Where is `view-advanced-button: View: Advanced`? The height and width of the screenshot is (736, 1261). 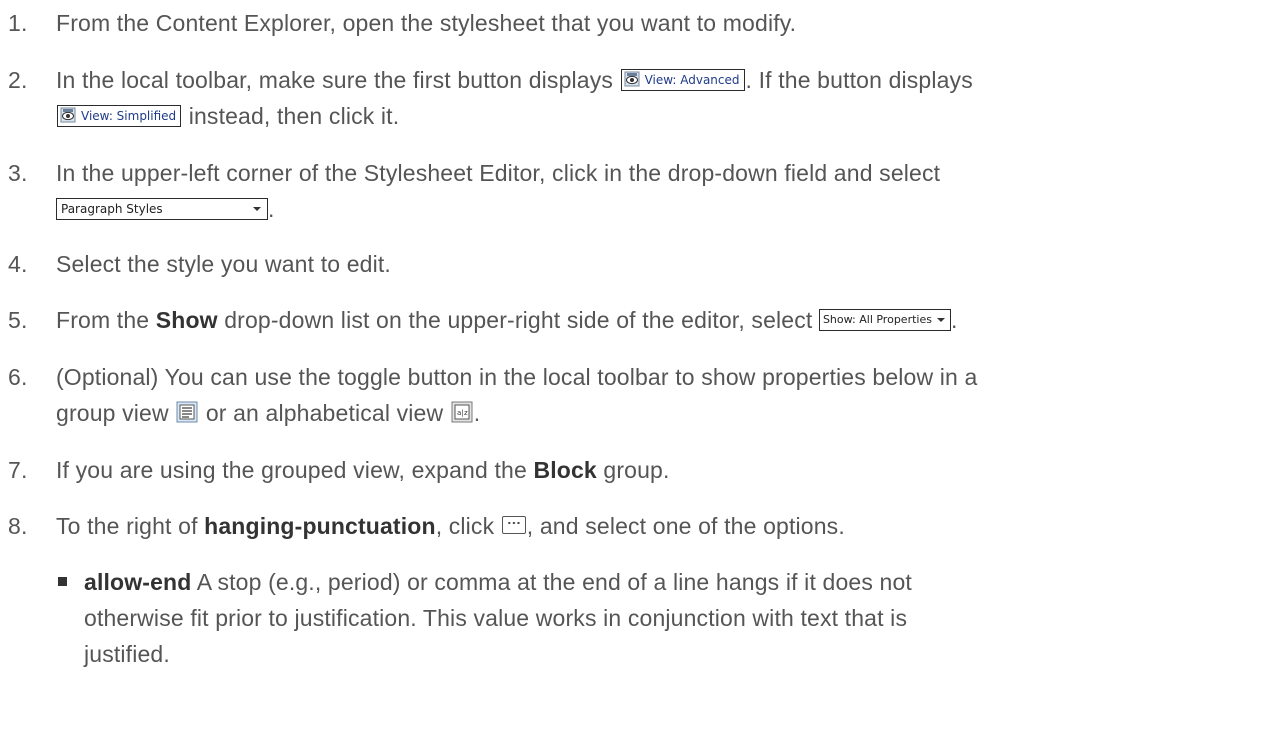 view-advanced-button: View: Advanced is located at coordinates (682, 79).